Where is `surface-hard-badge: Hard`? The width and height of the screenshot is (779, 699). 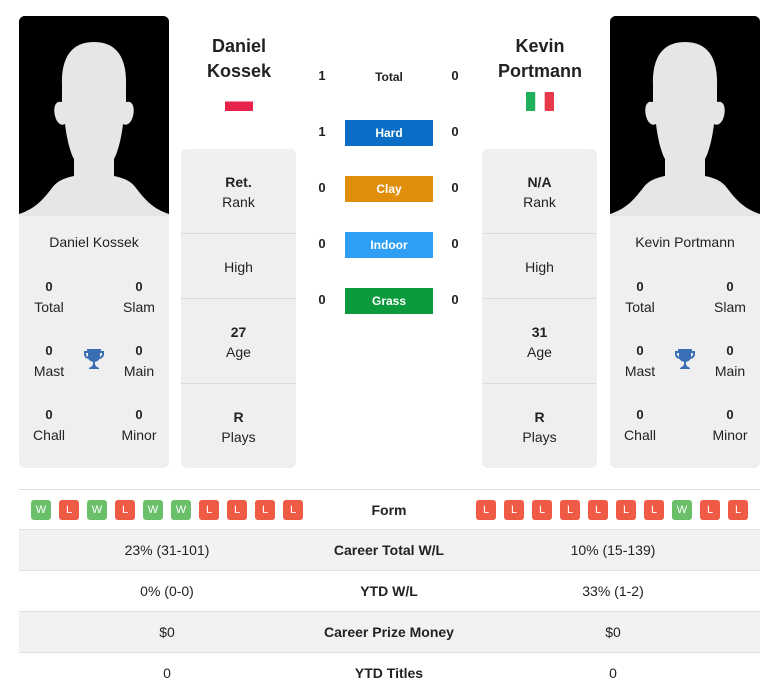 surface-hard-badge: Hard is located at coordinates (389, 133).